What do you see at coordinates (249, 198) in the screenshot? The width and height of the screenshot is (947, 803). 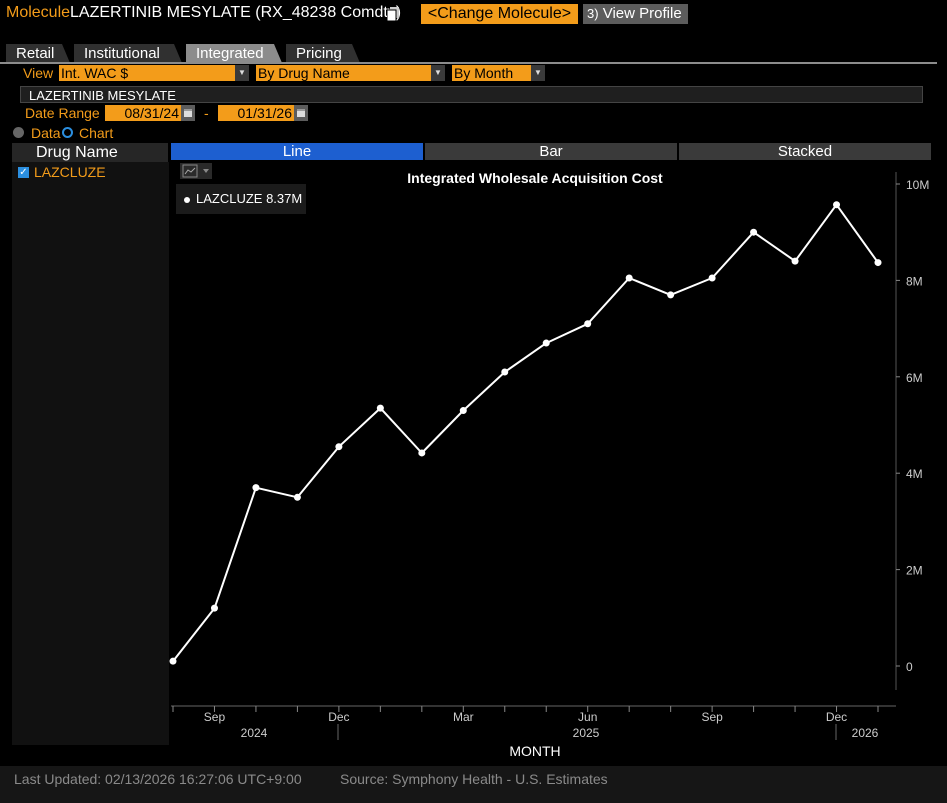 I see `tooltip-text: LAZCLUZE 8.37M` at bounding box center [249, 198].